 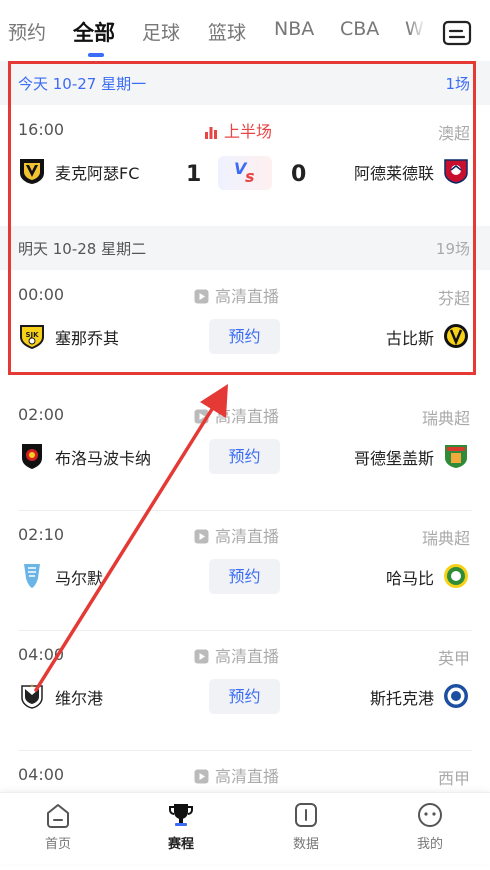 What do you see at coordinates (401, 698) in the screenshot?
I see `team-name-away: 斯托克港` at bounding box center [401, 698].